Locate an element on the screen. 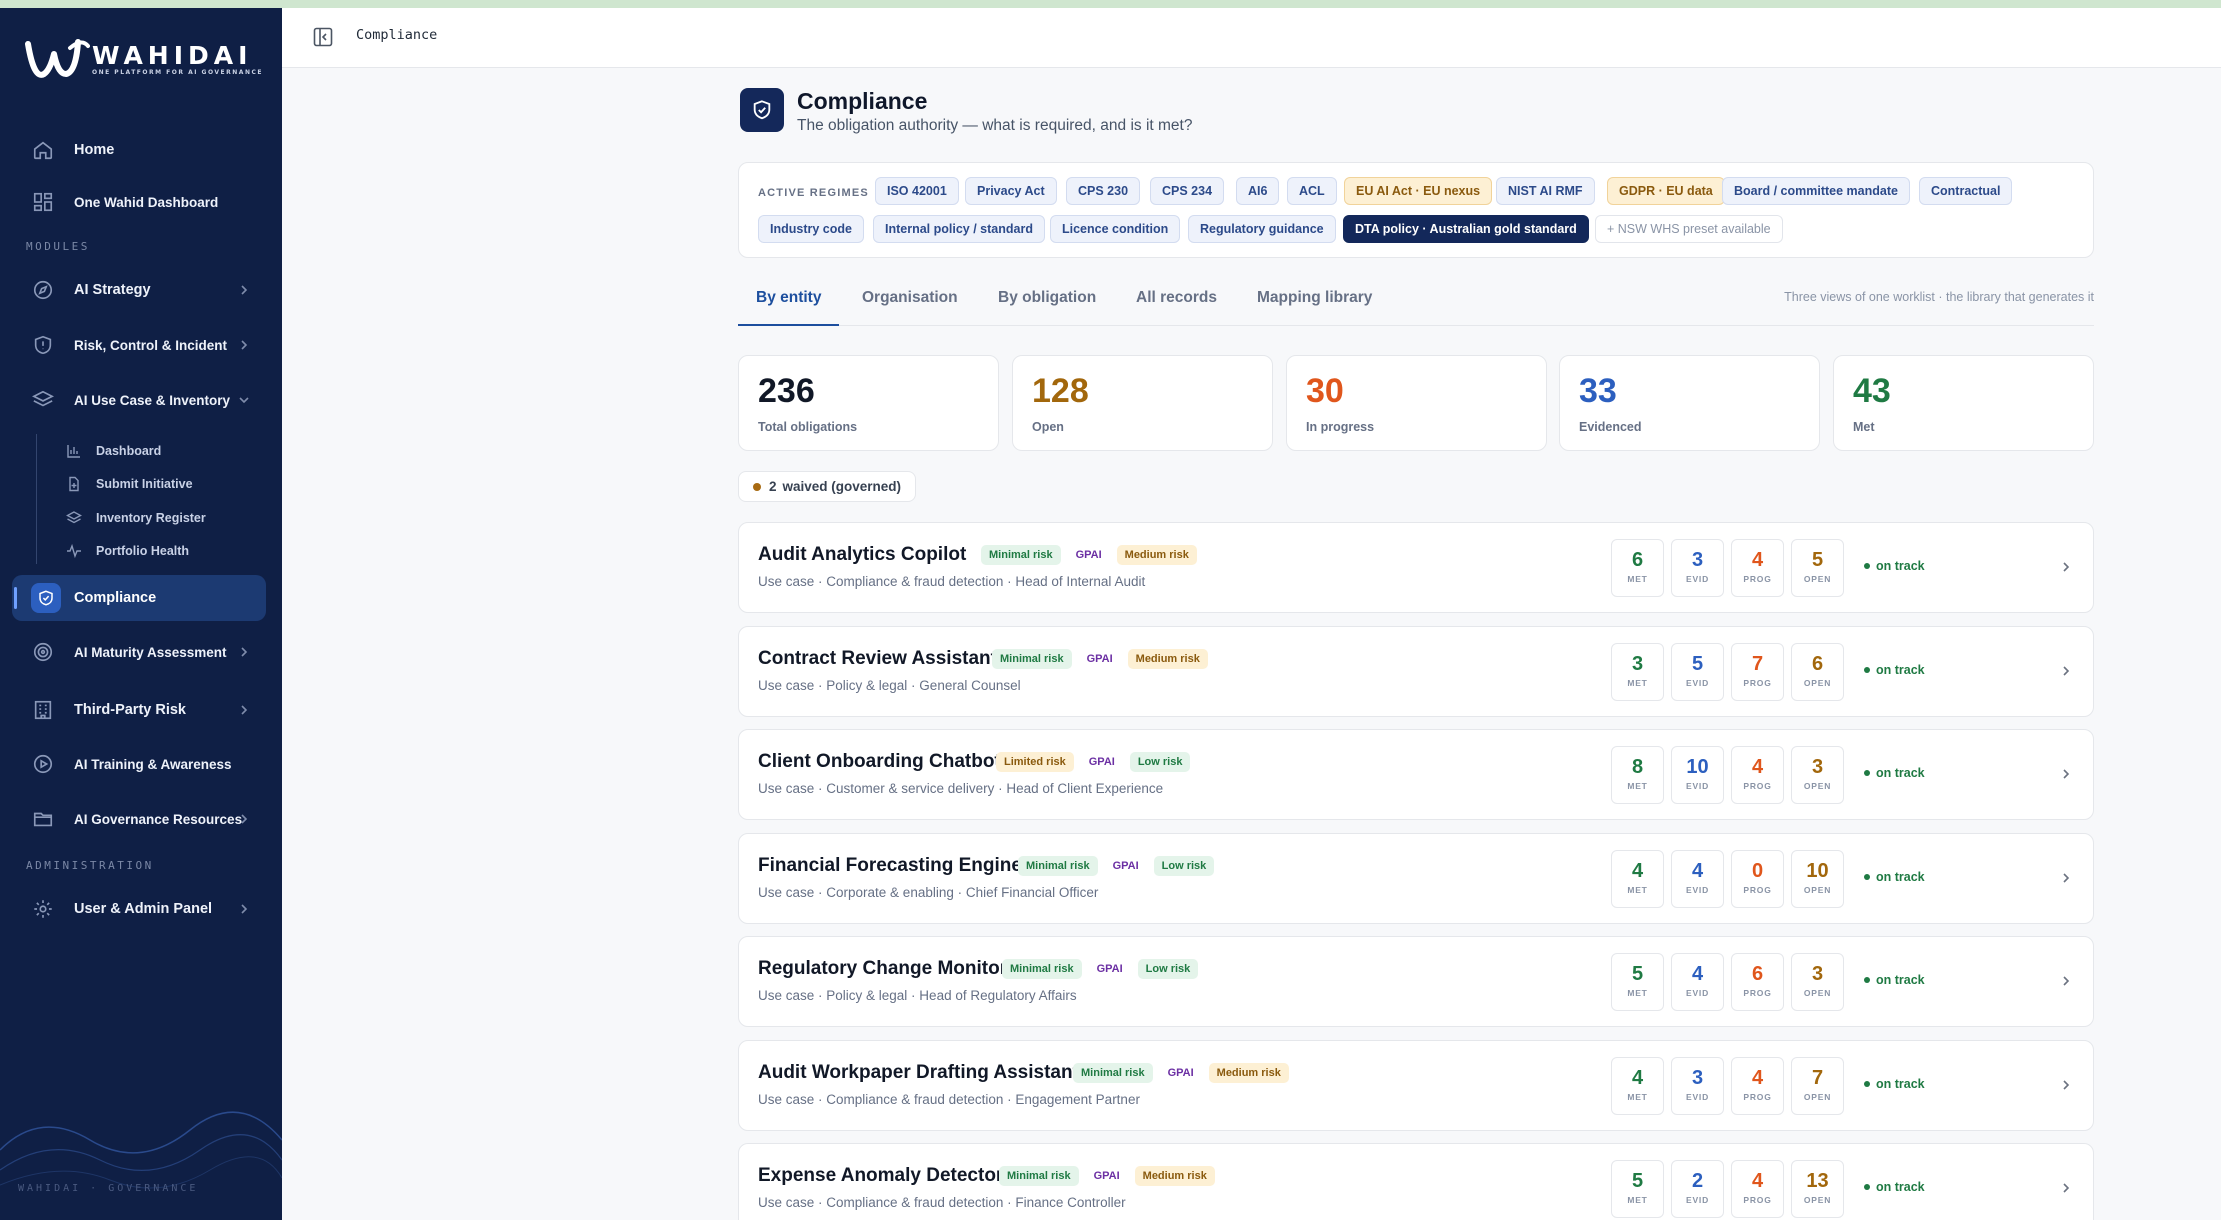  stat-evidenced: 33 Evidenced is located at coordinates (1689, 403).